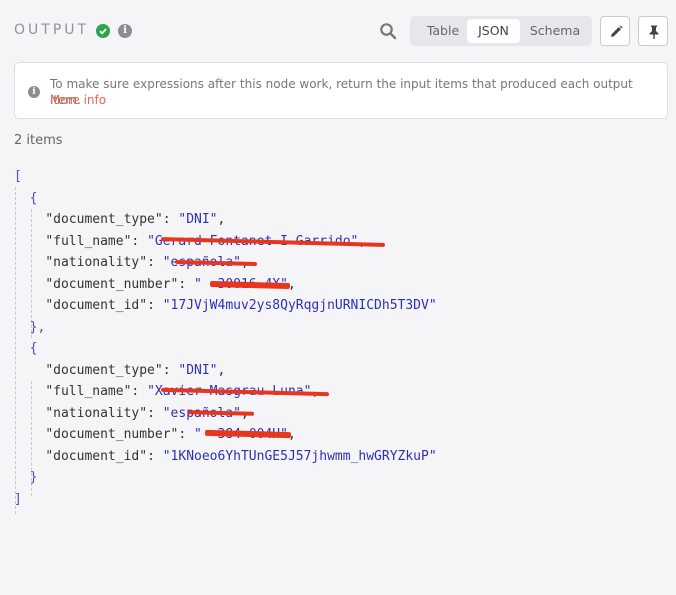 This screenshot has height=595, width=676. What do you see at coordinates (52, 30) in the screenshot?
I see `panel-title: OUTPUT` at bounding box center [52, 30].